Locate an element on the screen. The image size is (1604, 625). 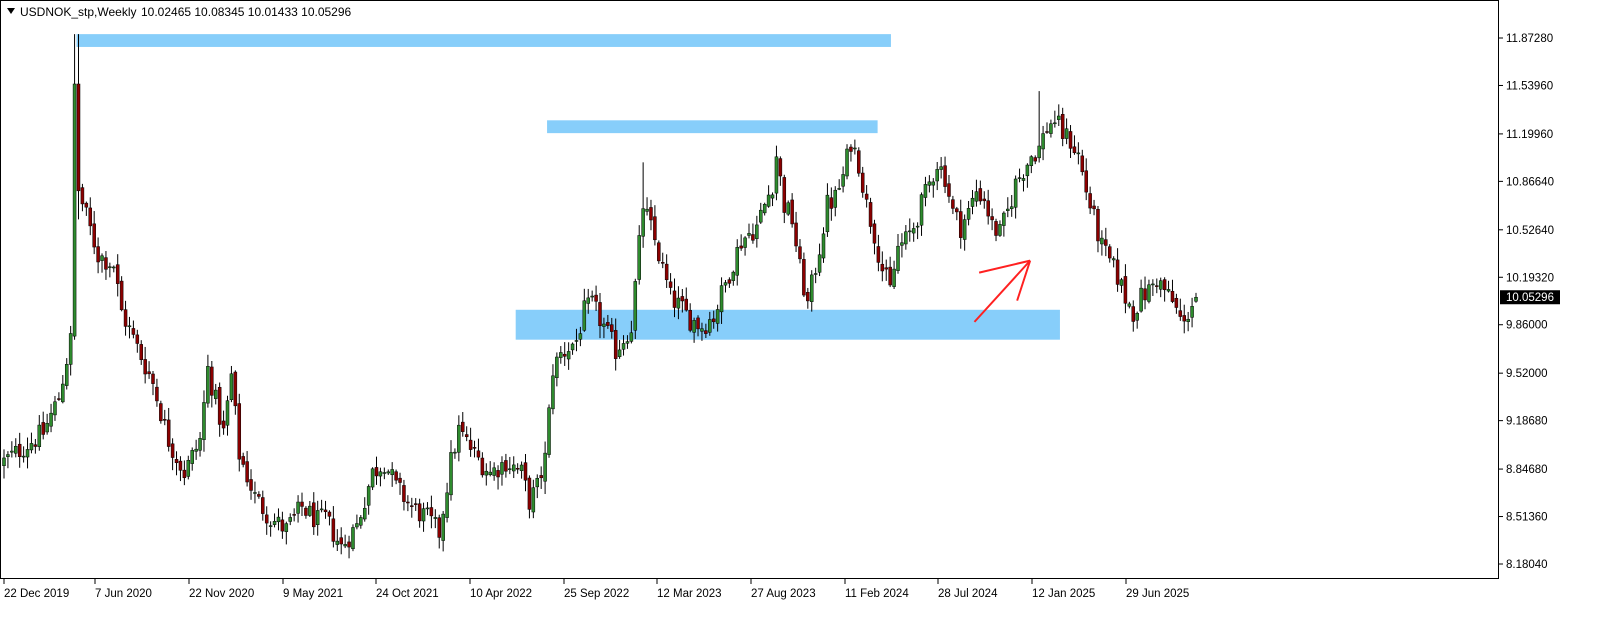
y-tick-label: 11.53960 is located at coordinates (1529, 86).